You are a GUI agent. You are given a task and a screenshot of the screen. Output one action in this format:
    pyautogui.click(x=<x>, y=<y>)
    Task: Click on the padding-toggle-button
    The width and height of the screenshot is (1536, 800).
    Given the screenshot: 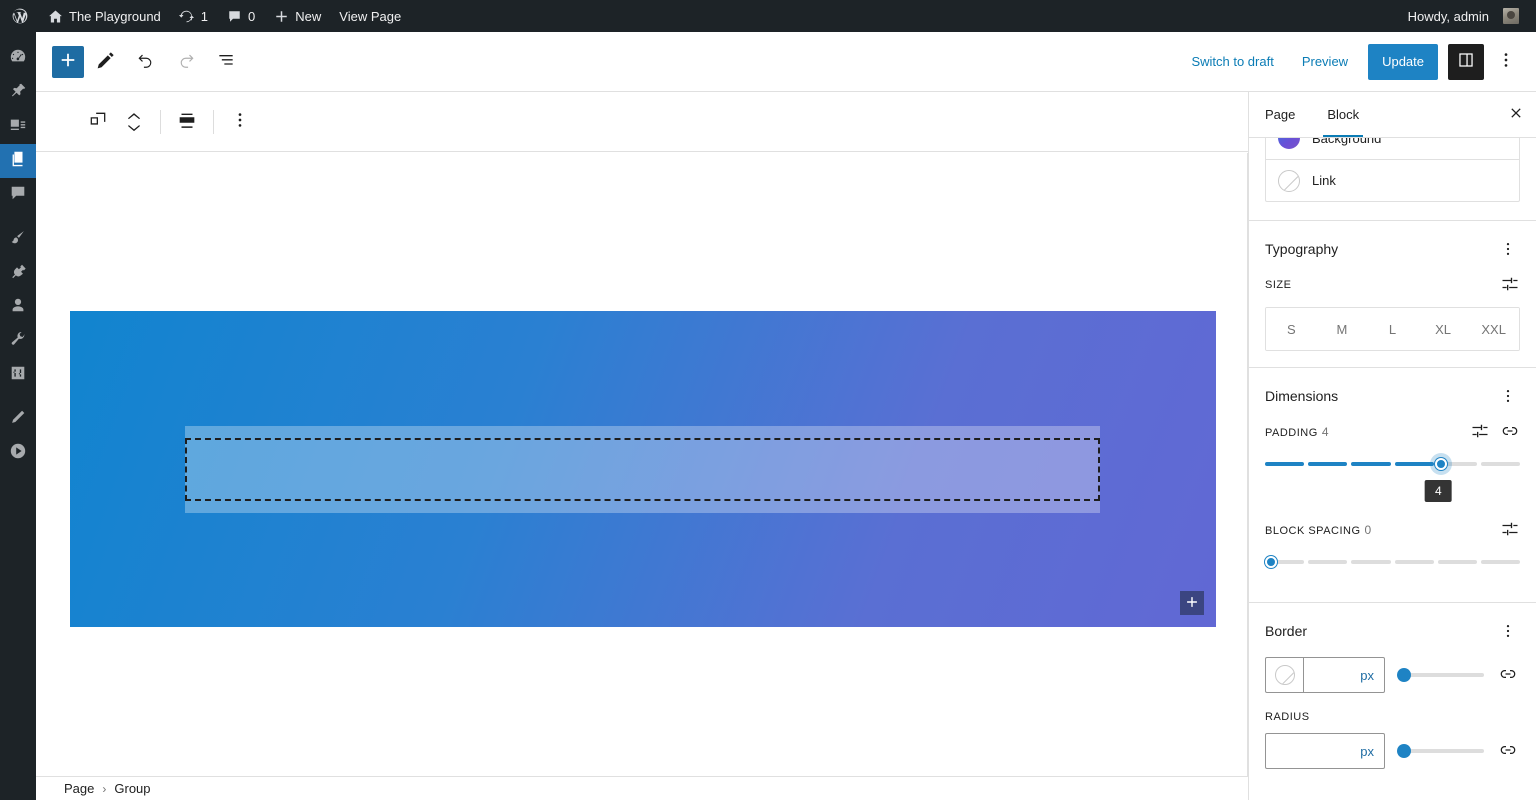 What is the action you would take?
    pyautogui.click(x=1480, y=432)
    